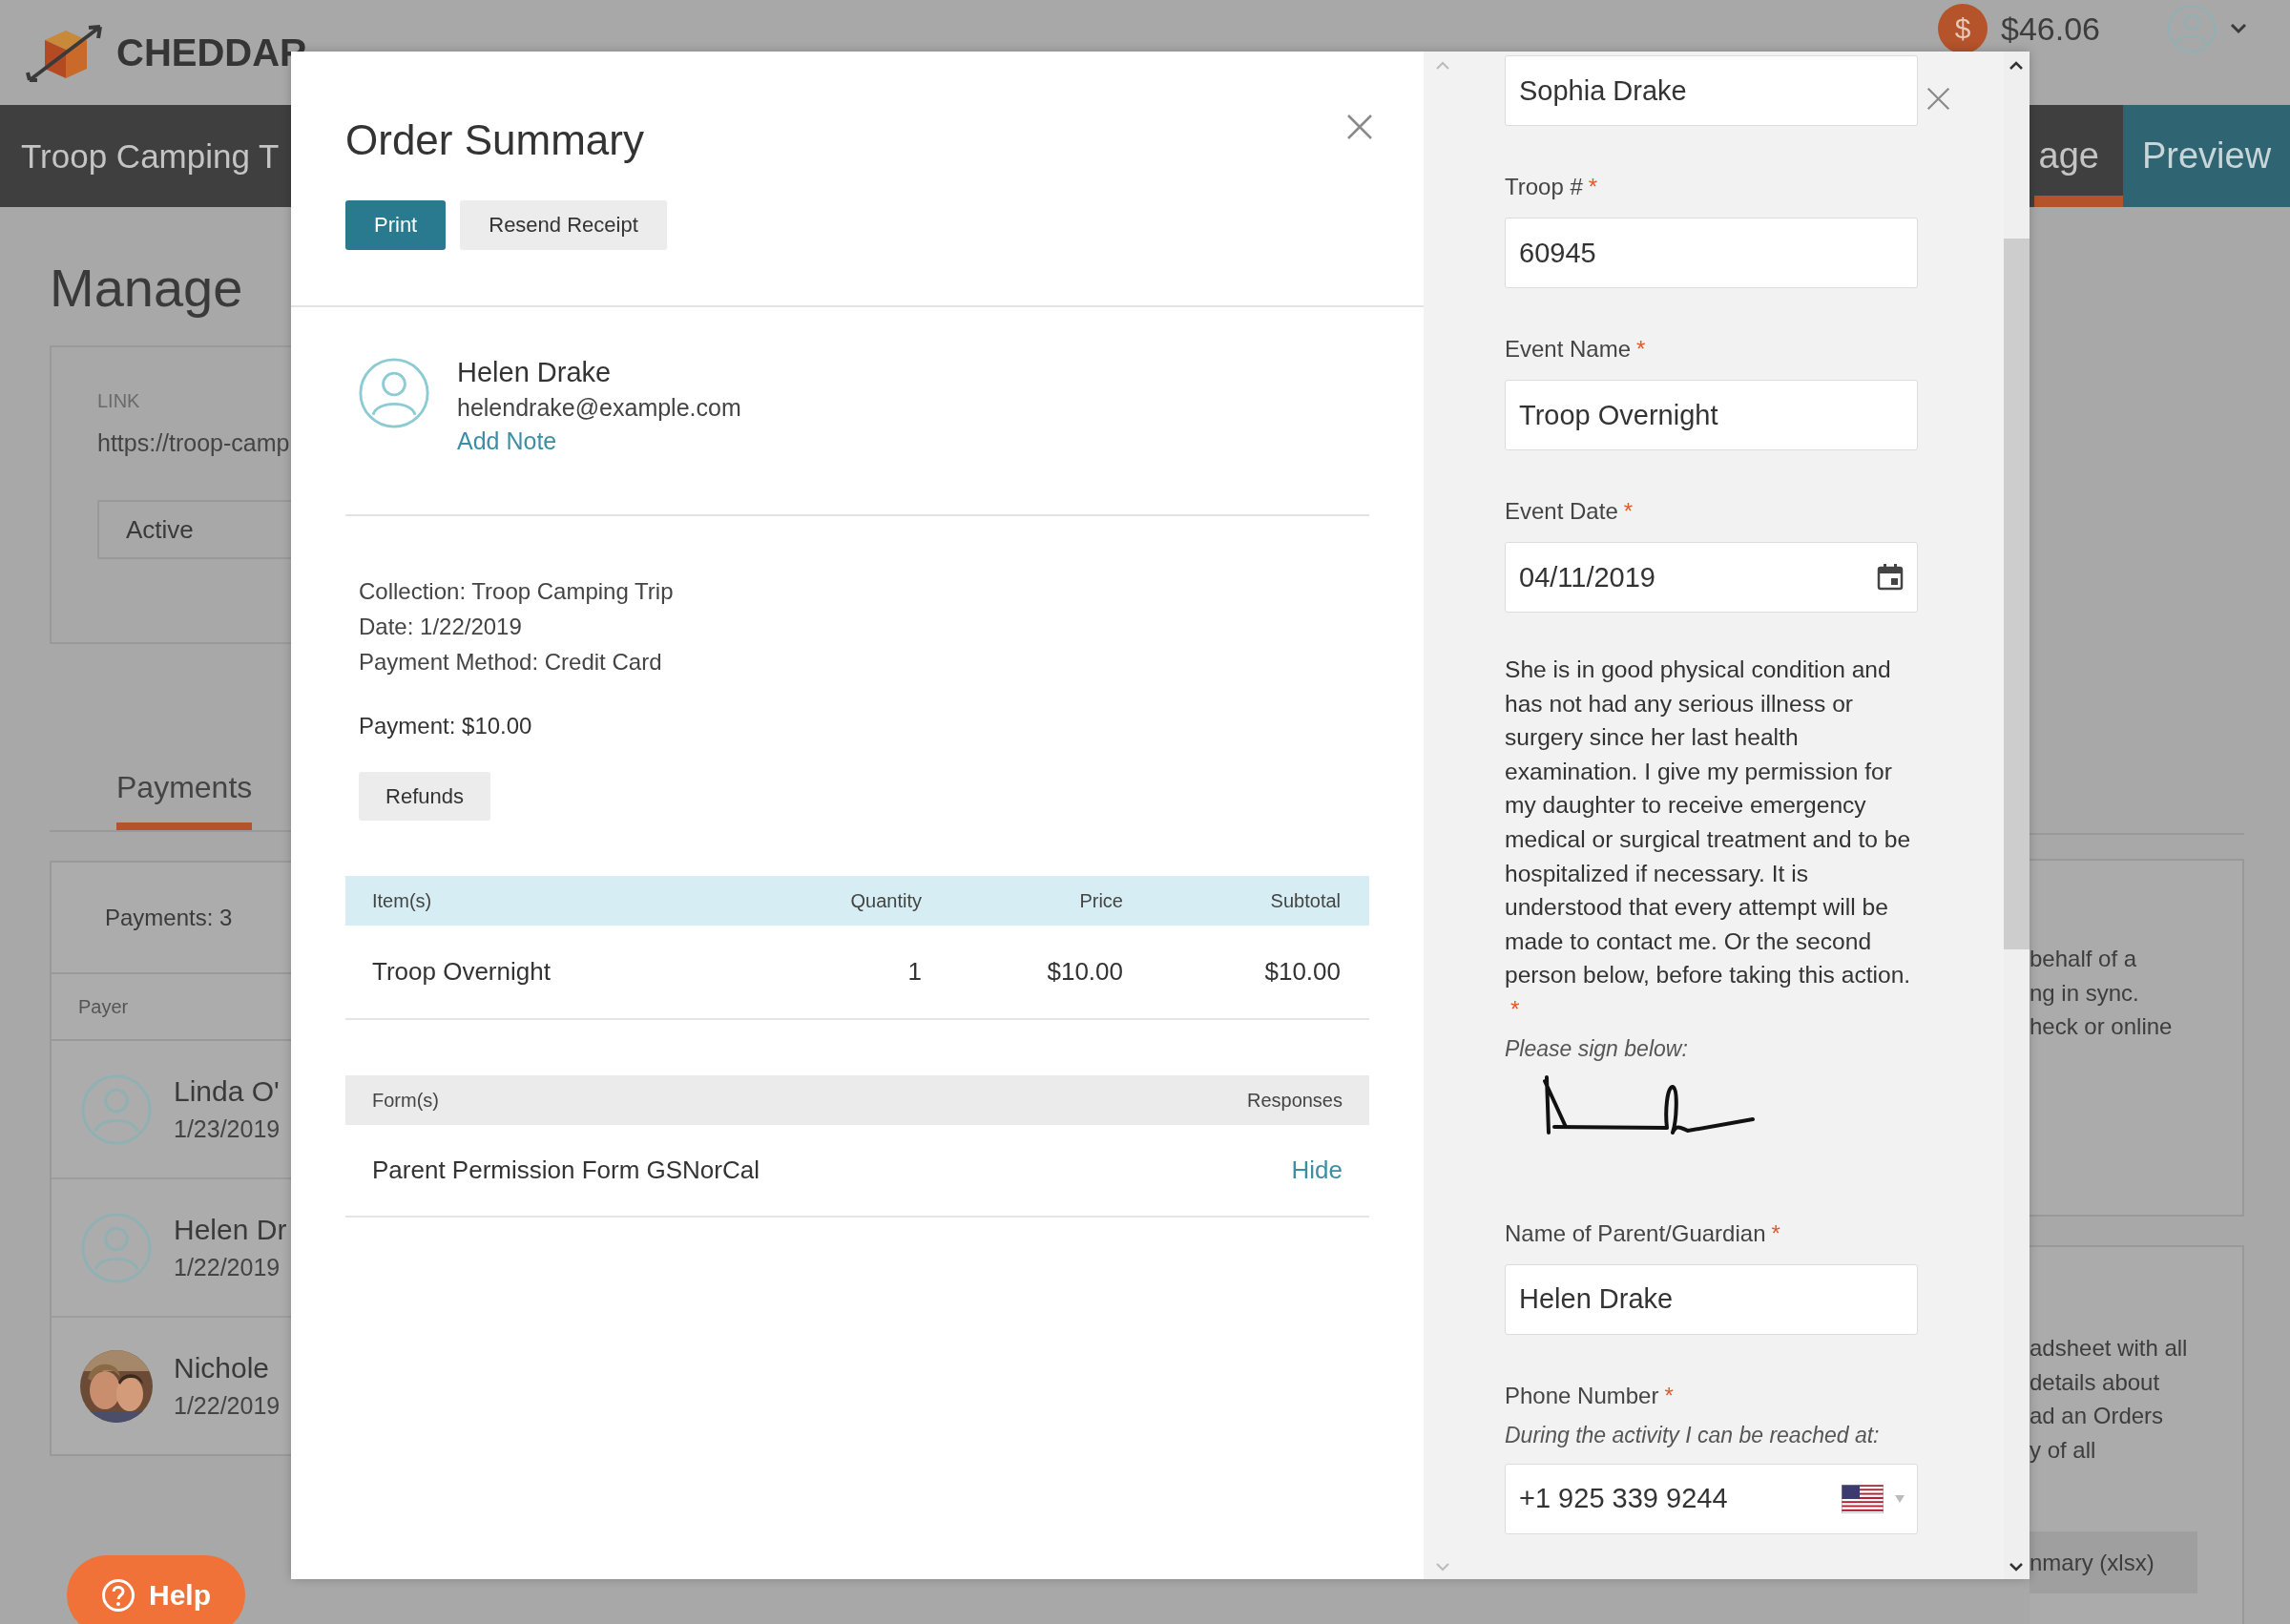  I want to click on preview-button: Preview, so click(2206, 156).